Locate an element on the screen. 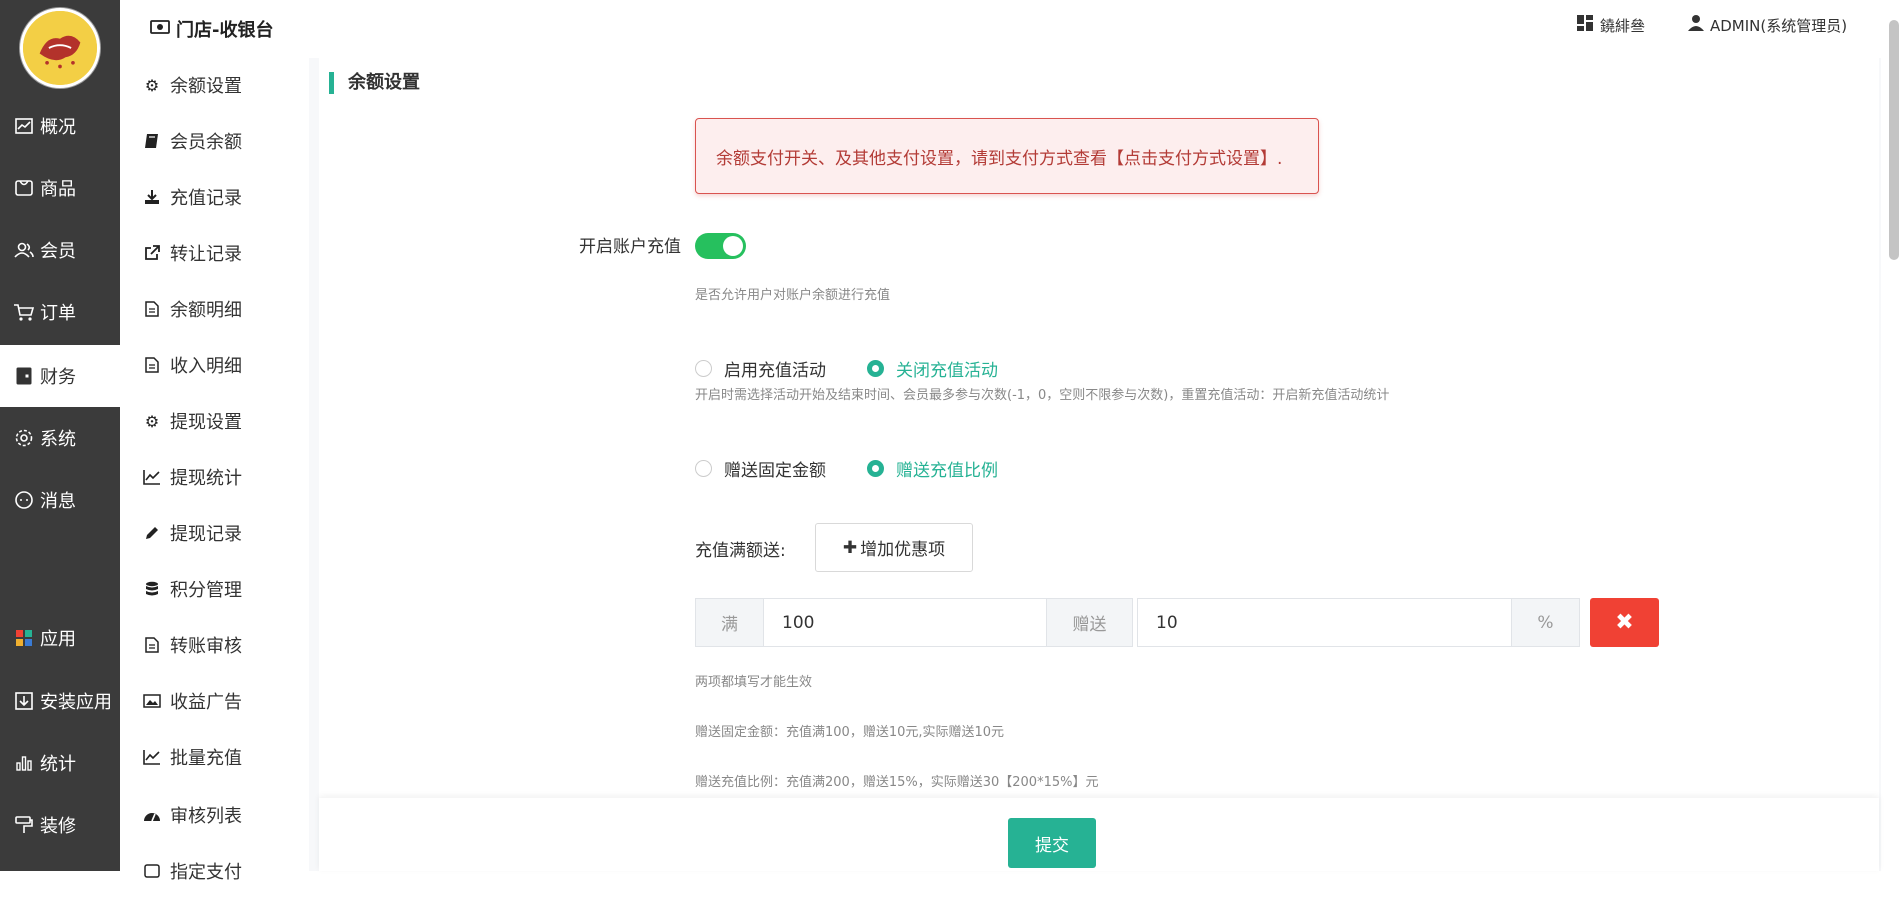 Image resolution: width=1899 pixels, height=899 pixels. subnav-item-balance-detail: 余额明细 is located at coordinates (214, 309).